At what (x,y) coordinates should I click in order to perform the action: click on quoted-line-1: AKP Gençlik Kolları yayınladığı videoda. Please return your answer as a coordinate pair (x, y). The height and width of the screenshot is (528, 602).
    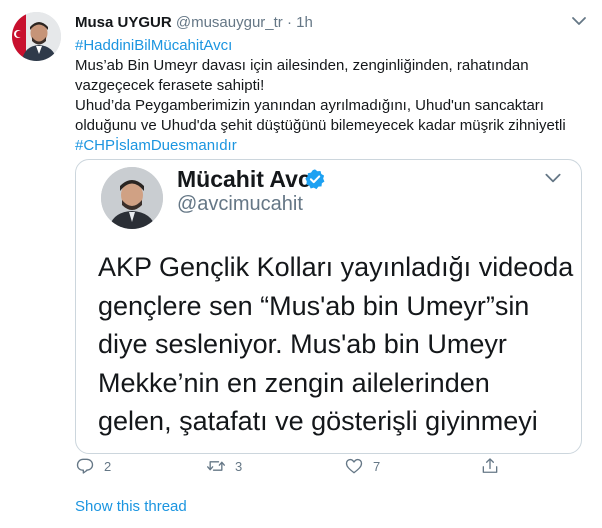
    Looking at the image, I should click on (336, 267).